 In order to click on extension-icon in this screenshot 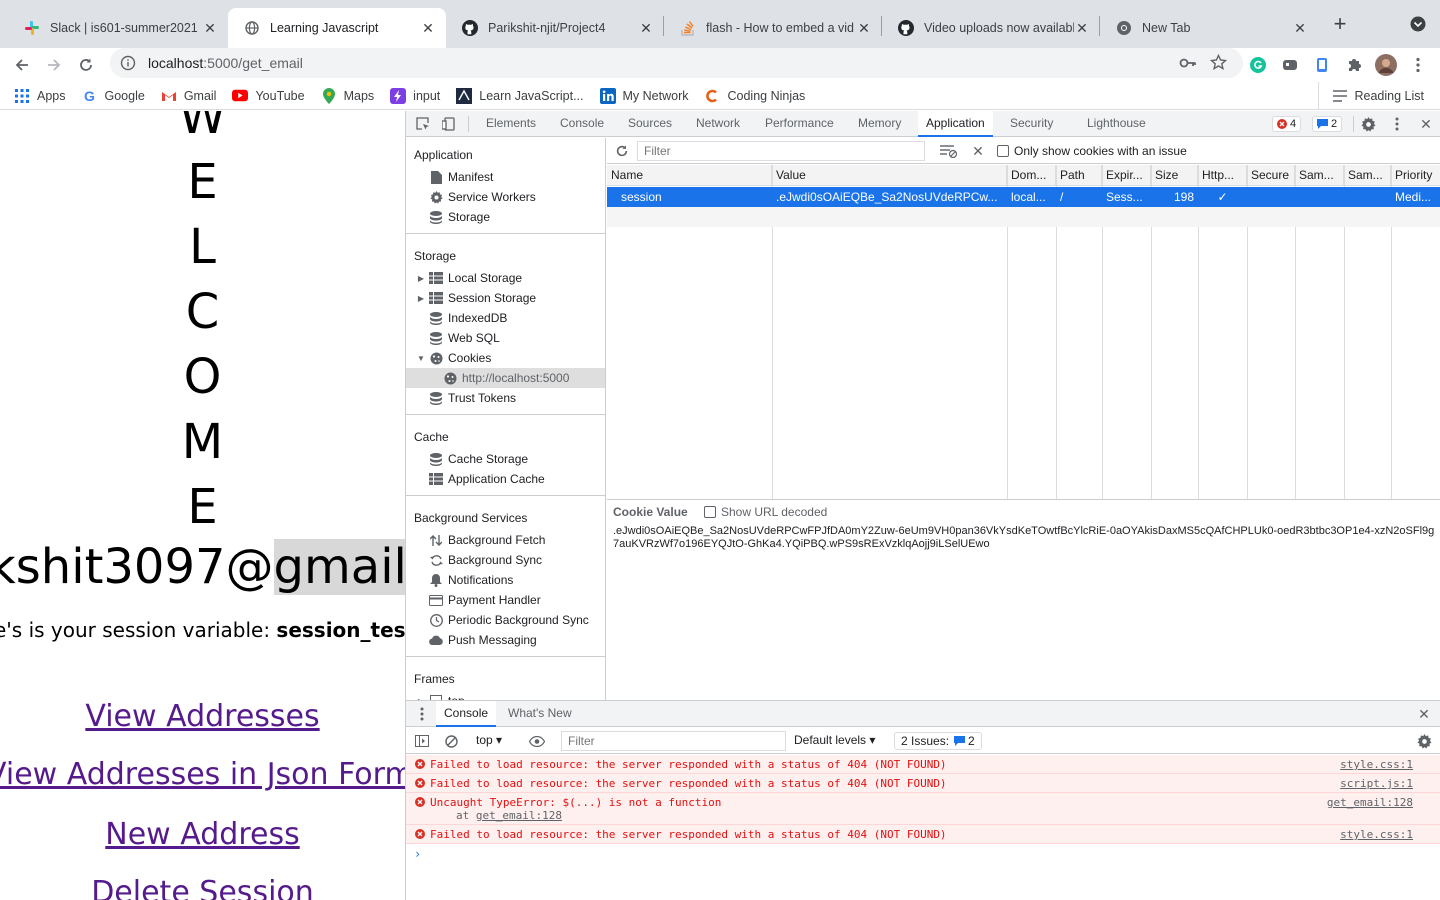, I will do `click(1322, 65)`.